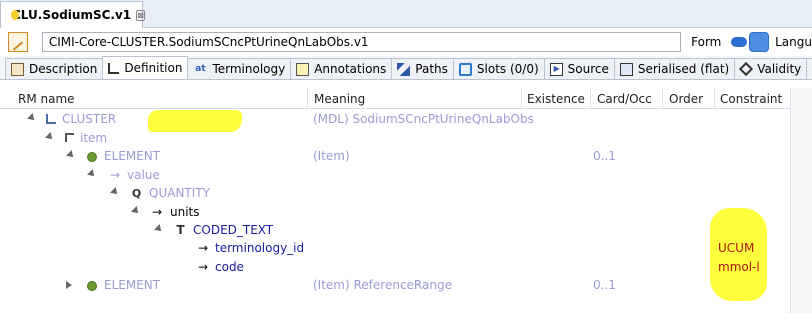 The height and width of the screenshot is (313, 812). What do you see at coordinates (686, 99) in the screenshot?
I see `column-order: Order` at bounding box center [686, 99].